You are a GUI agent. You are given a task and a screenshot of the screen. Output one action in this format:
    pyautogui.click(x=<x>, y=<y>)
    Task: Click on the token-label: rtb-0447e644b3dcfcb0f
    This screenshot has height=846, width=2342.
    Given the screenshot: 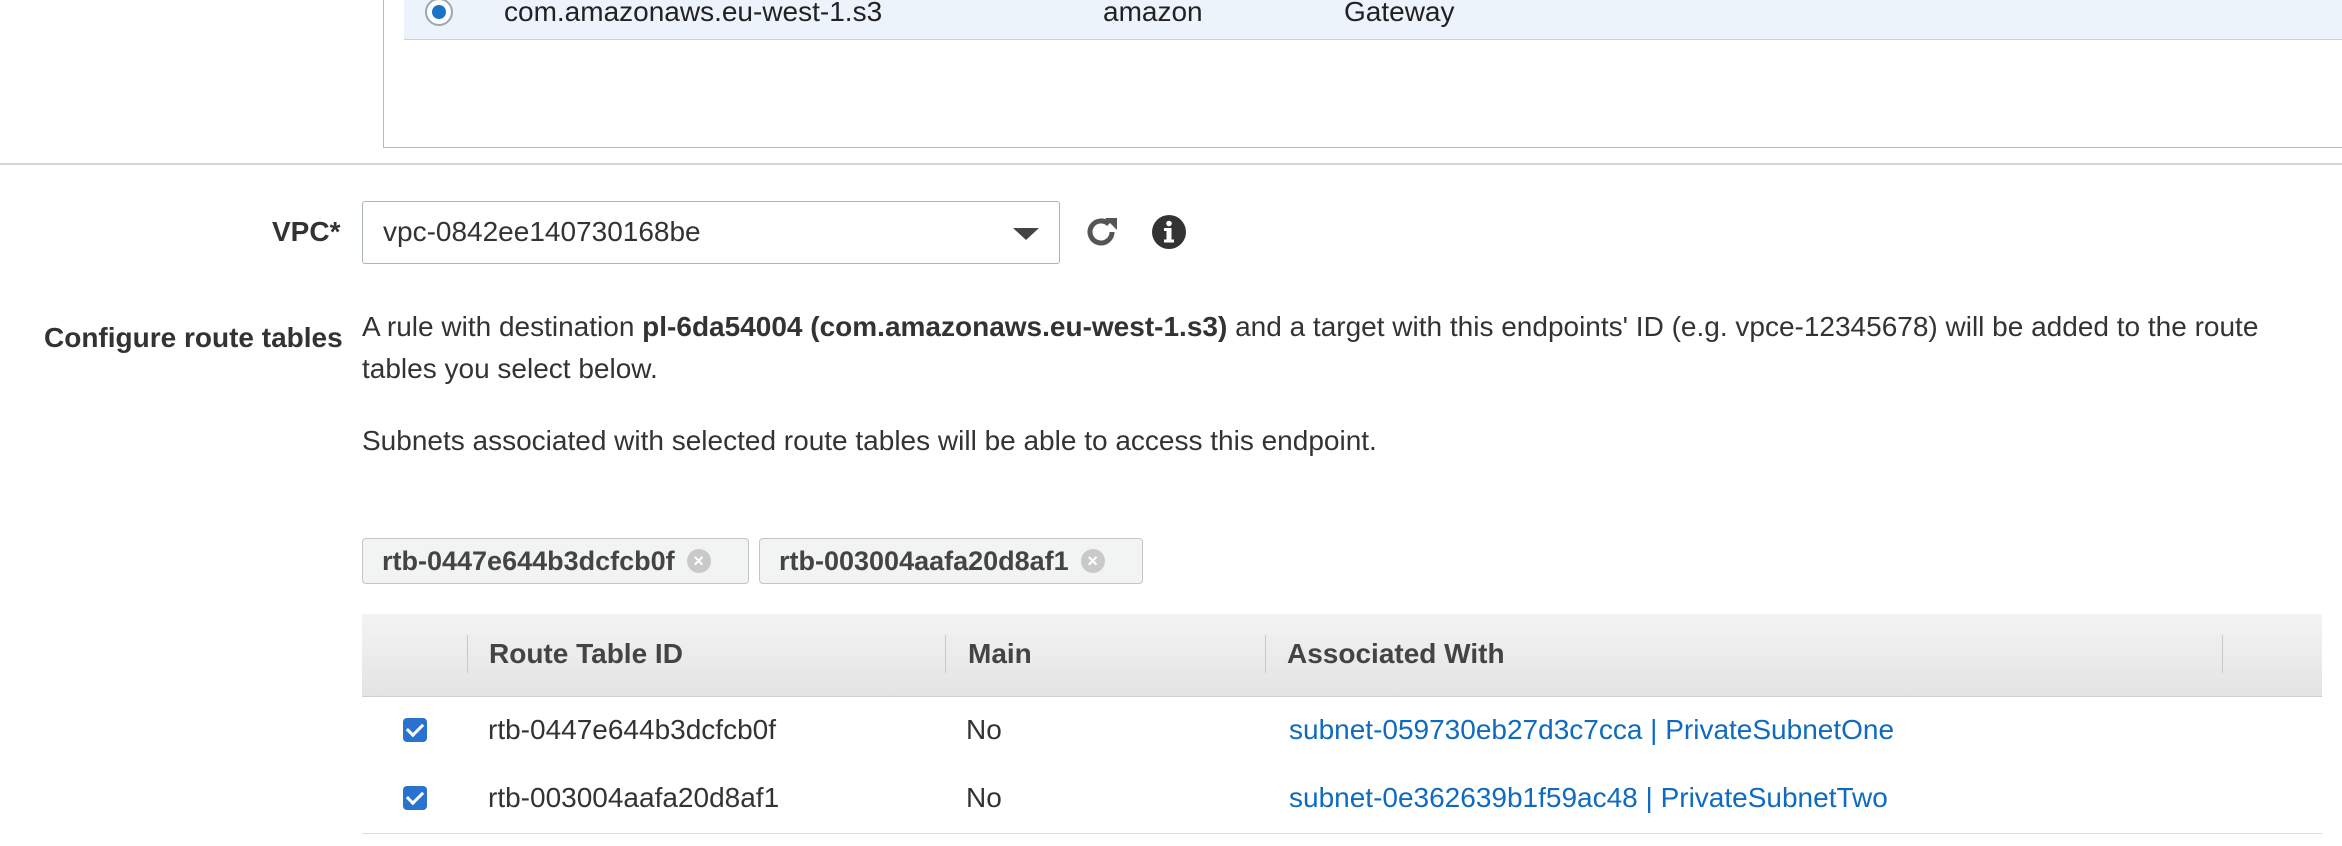 What is the action you would take?
    pyautogui.click(x=528, y=560)
    